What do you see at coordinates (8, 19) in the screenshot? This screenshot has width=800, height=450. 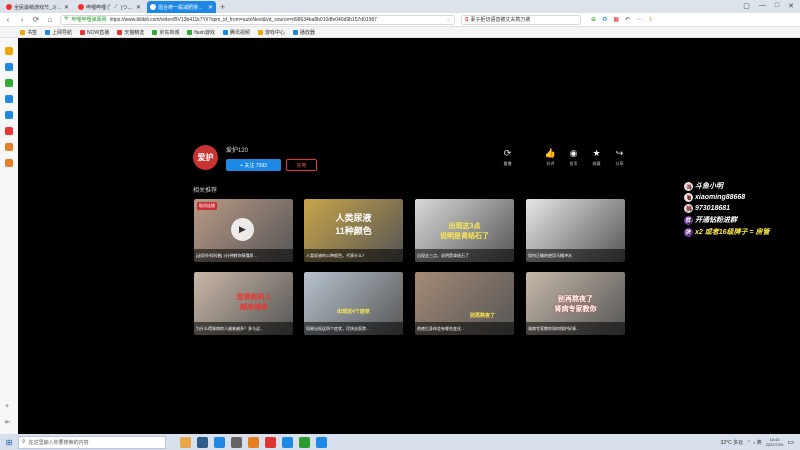 I see `back-icon: ‹` at bounding box center [8, 19].